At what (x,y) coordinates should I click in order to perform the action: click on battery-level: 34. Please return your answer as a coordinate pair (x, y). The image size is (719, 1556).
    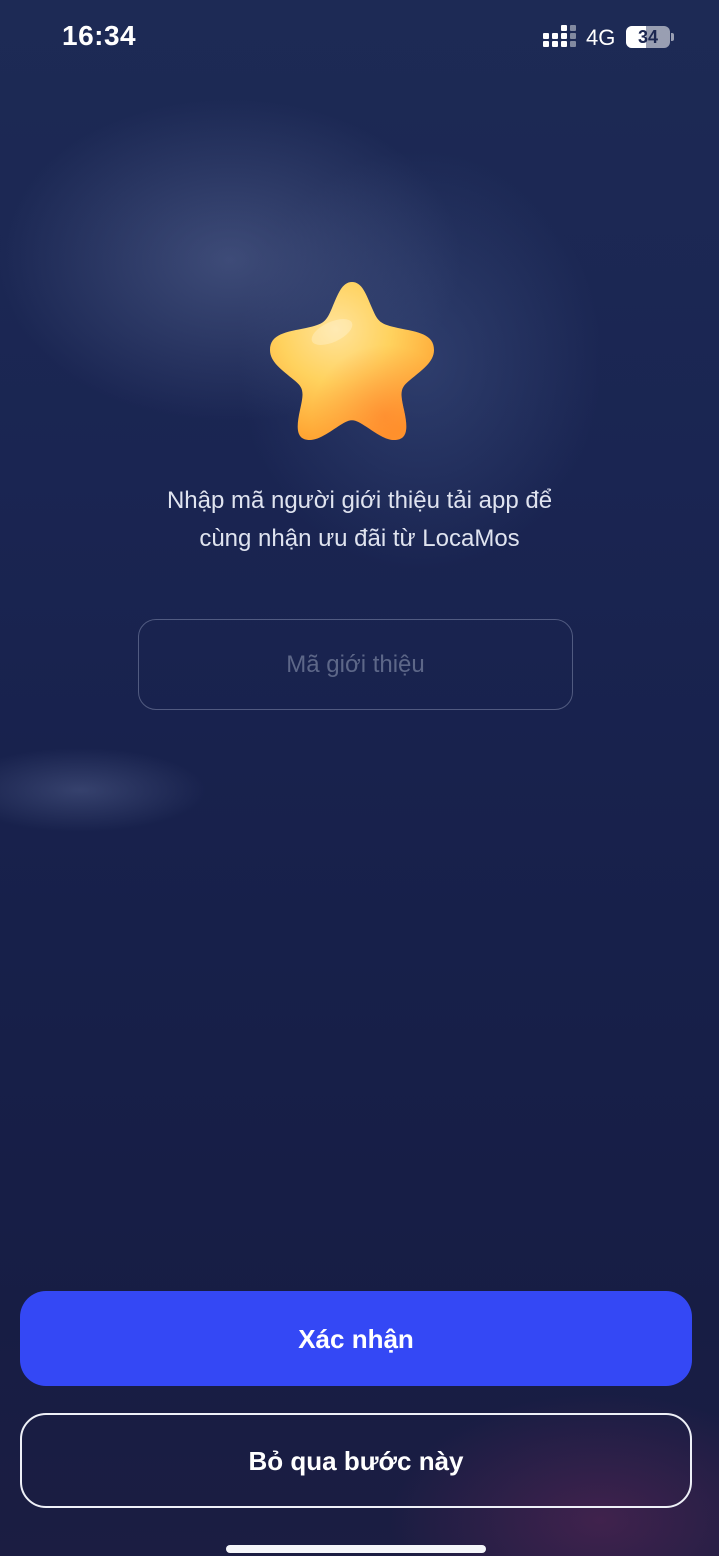
    Looking at the image, I should click on (648, 37).